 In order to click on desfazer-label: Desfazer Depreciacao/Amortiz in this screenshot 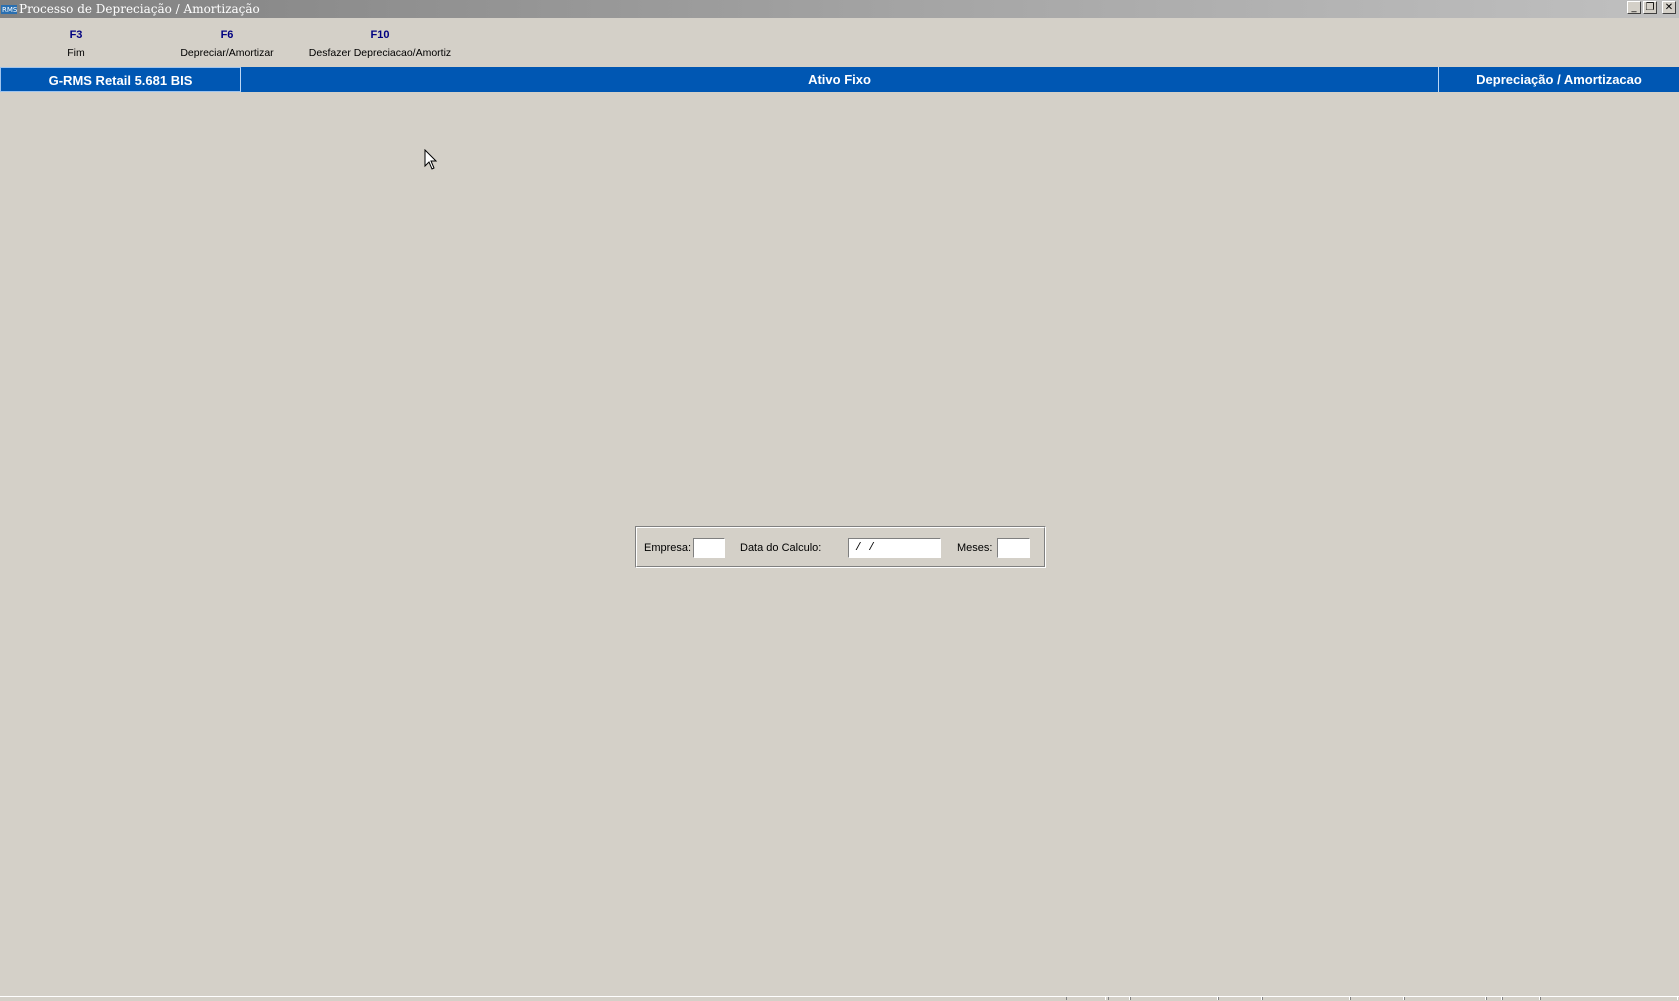, I will do `click(380, 53)`.